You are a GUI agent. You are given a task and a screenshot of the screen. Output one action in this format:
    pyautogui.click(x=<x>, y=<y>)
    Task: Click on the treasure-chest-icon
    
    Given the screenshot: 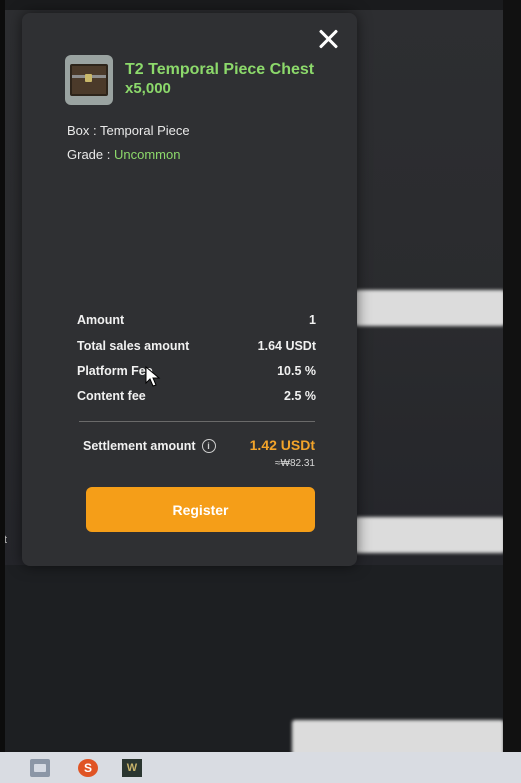 What is the action you would take?
    pyautogui.click(x=89, y=80)
    